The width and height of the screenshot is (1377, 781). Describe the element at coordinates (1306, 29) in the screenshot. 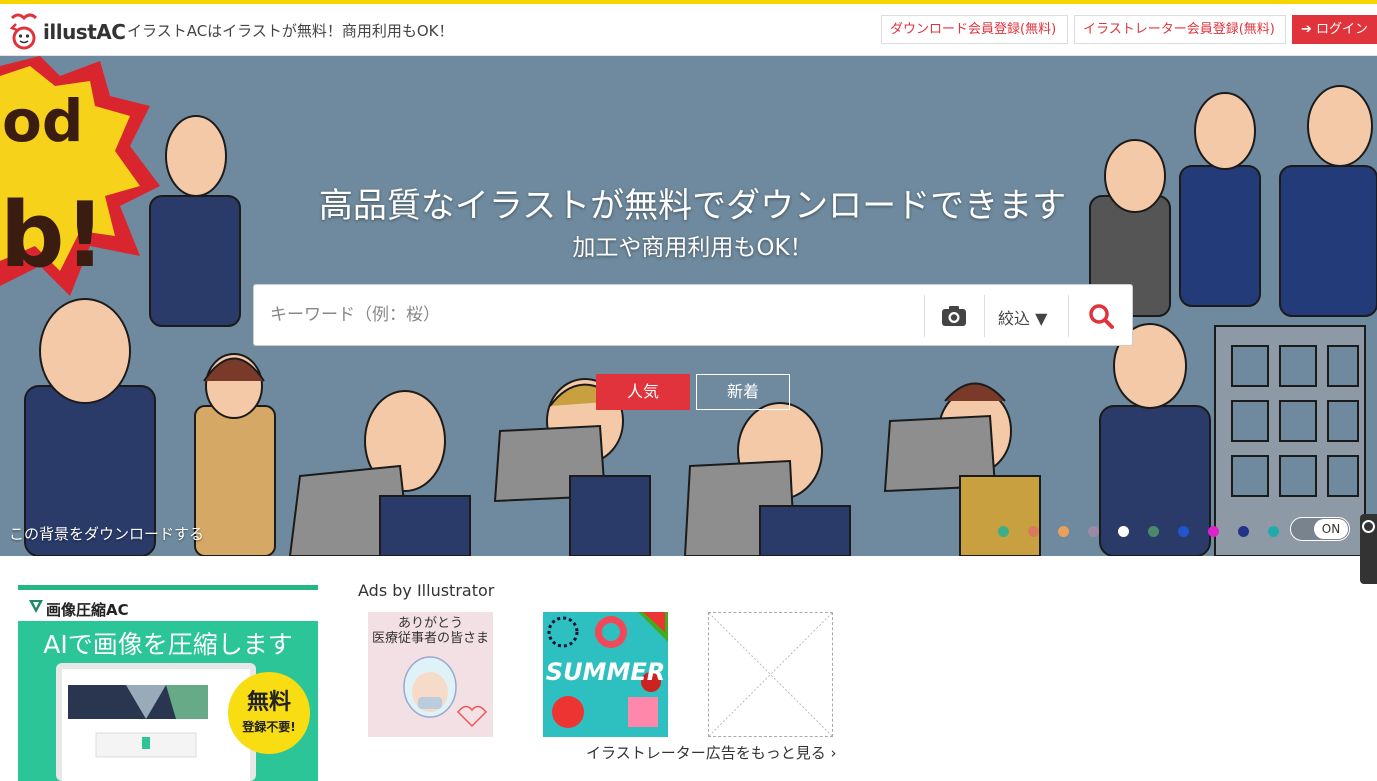

I see `login-icon: ➔` at that location.